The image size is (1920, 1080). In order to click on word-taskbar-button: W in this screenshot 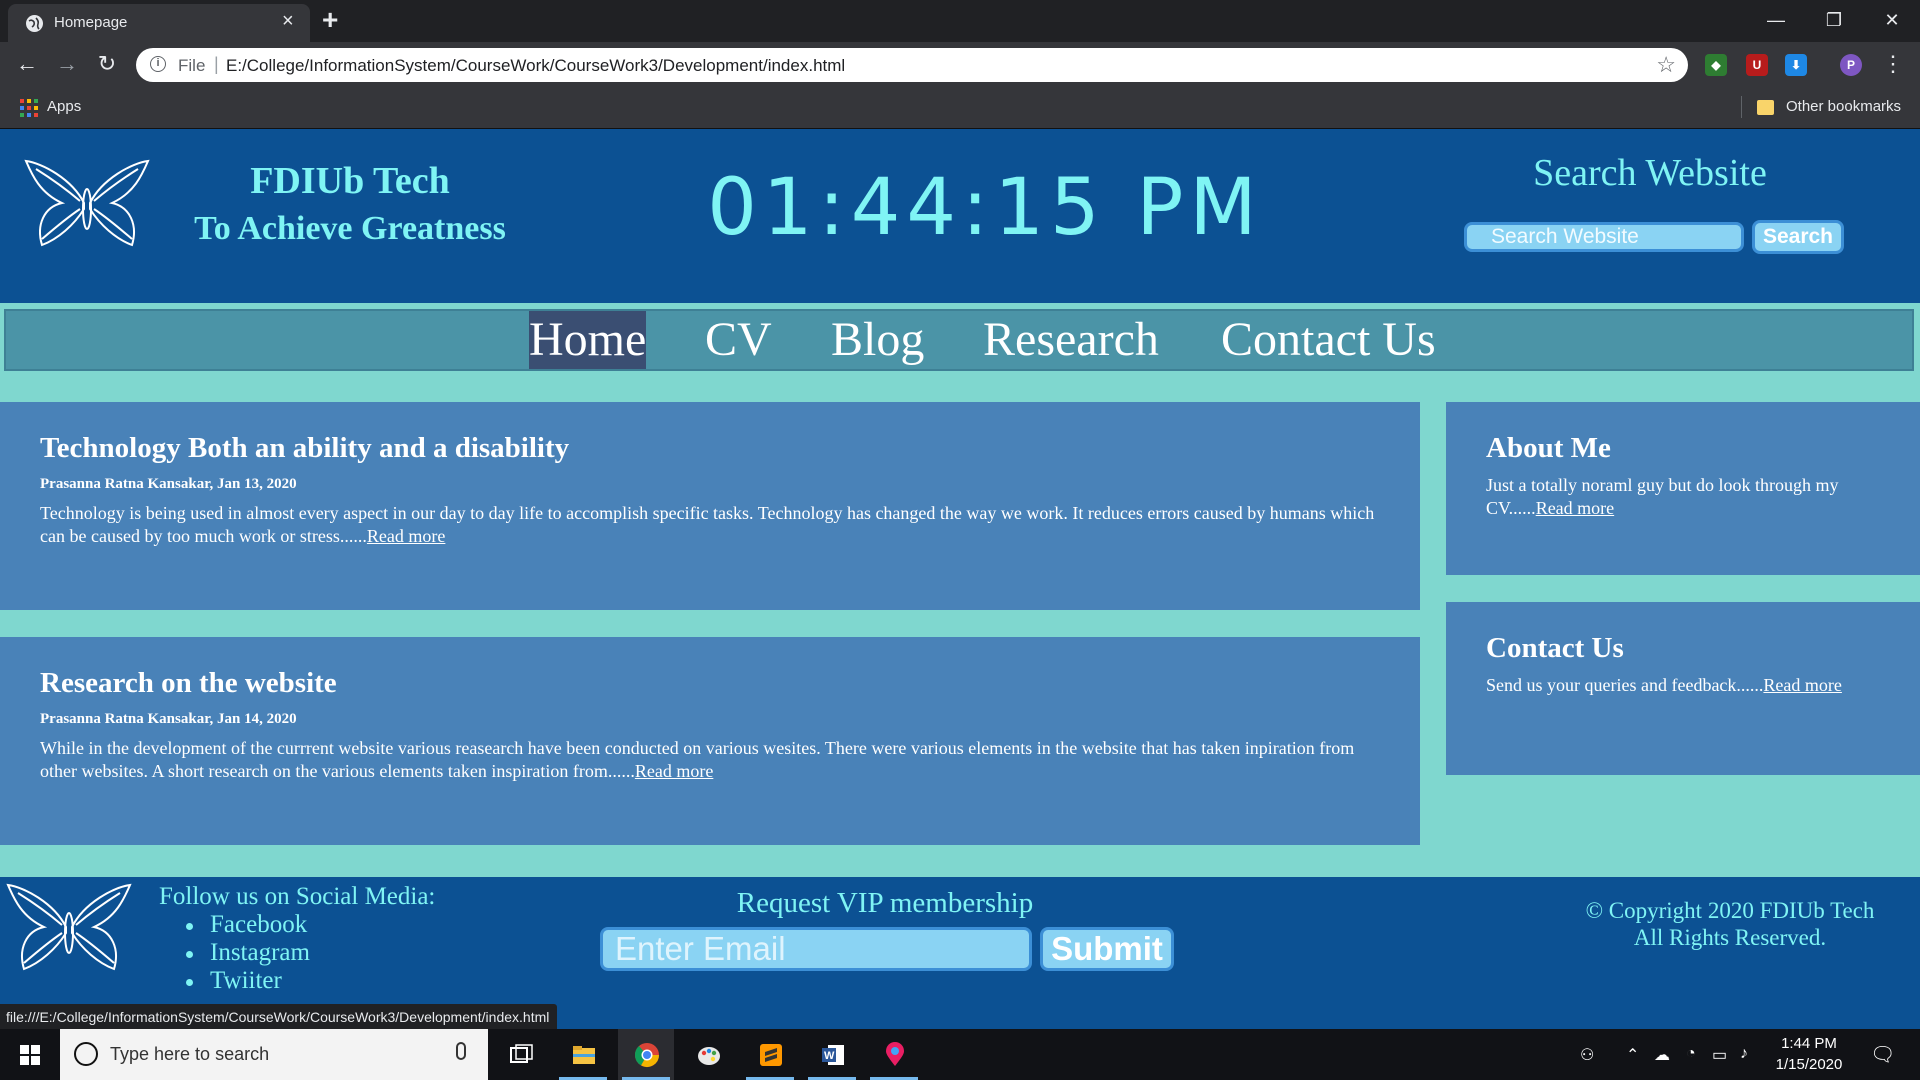, I will do `click(832, 1054)`.